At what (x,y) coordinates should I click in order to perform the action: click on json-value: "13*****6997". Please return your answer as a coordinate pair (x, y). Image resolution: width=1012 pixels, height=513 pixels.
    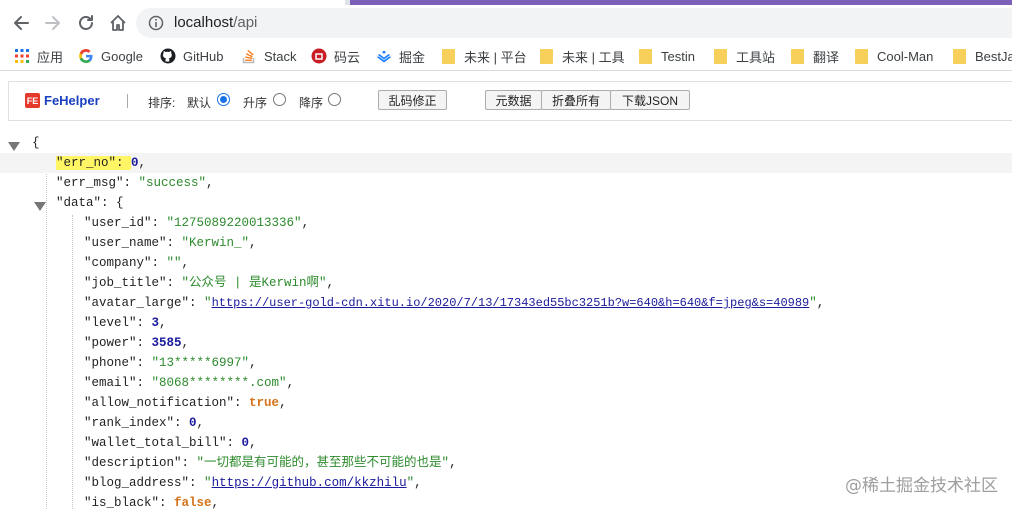
    Looking at the image, I should click on (200, 363).